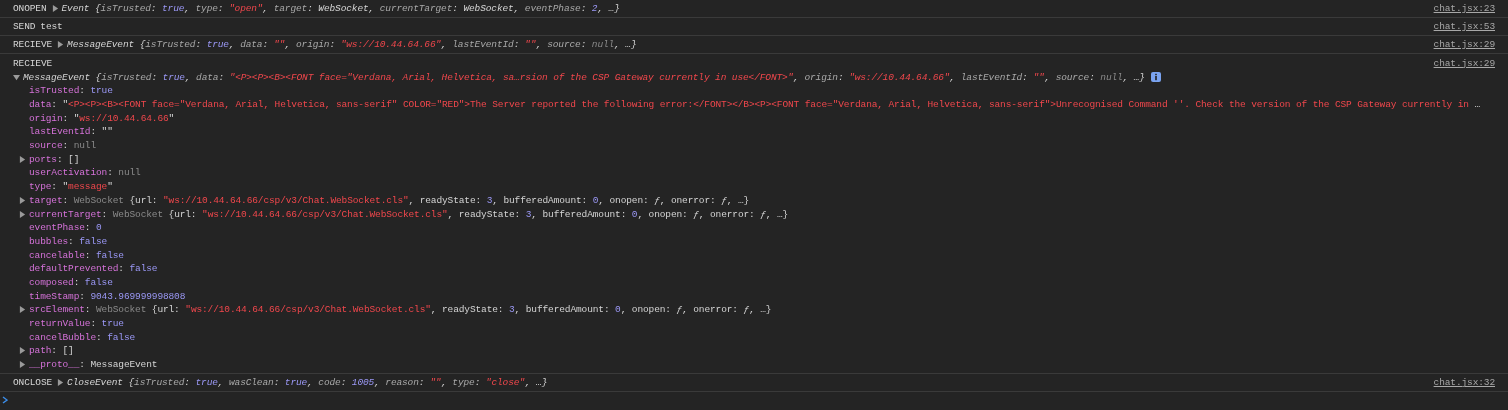  Describe the element at coordinates (340, 8) in the screenshot. I see `object-preview: Event {isTrusted: true, type: "open", target: WebSocket, currentTarget: WebSocket, eventPhase: 2, …}` at that location.